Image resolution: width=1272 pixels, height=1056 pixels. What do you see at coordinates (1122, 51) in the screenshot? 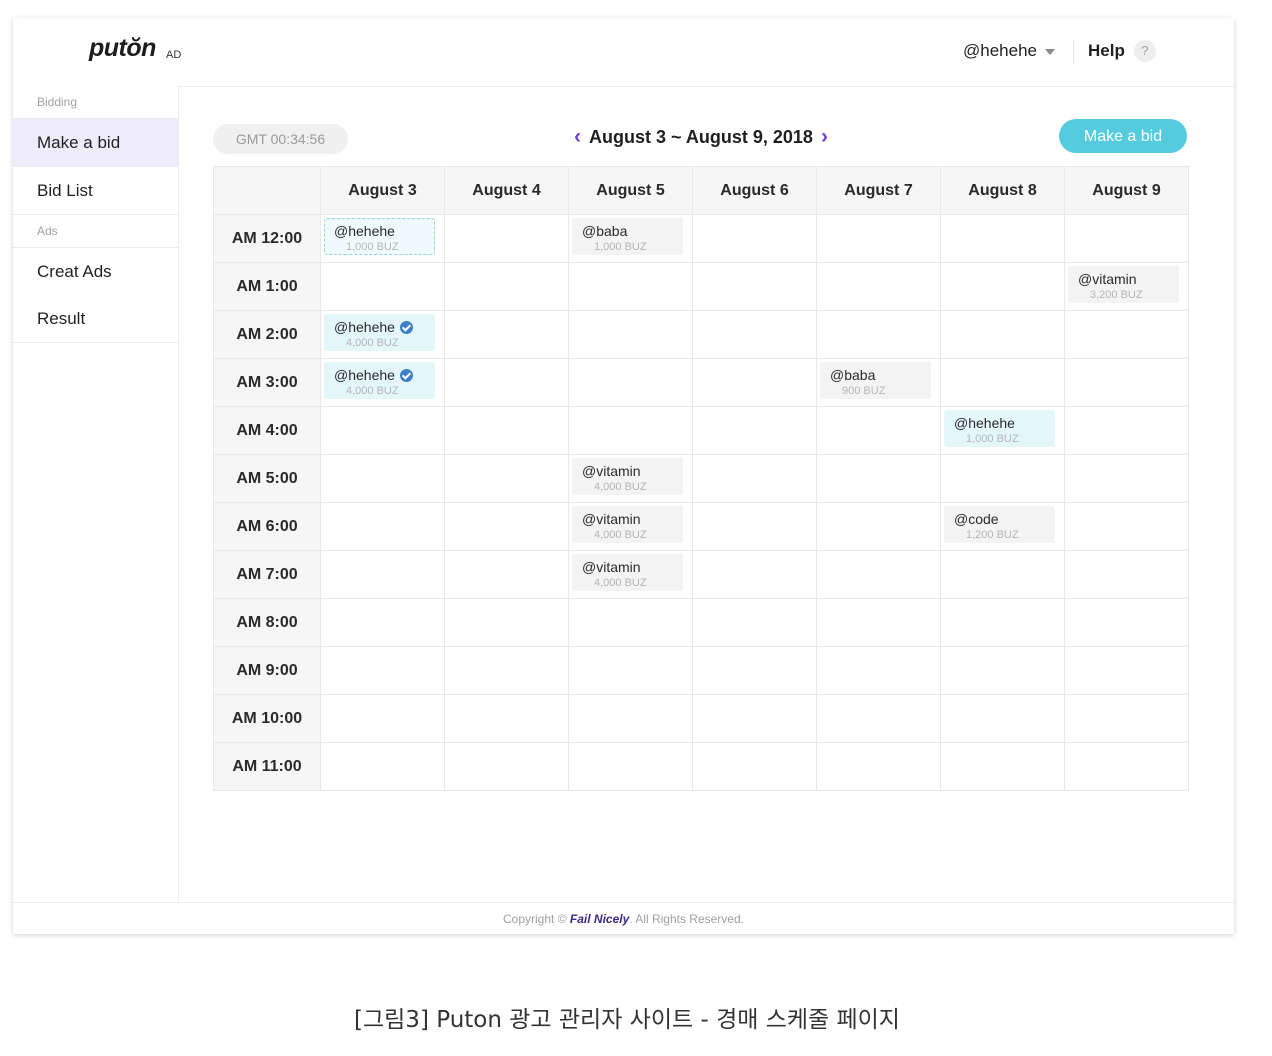
I see `help-button: Help ?` at bounding box center [1122, 51].